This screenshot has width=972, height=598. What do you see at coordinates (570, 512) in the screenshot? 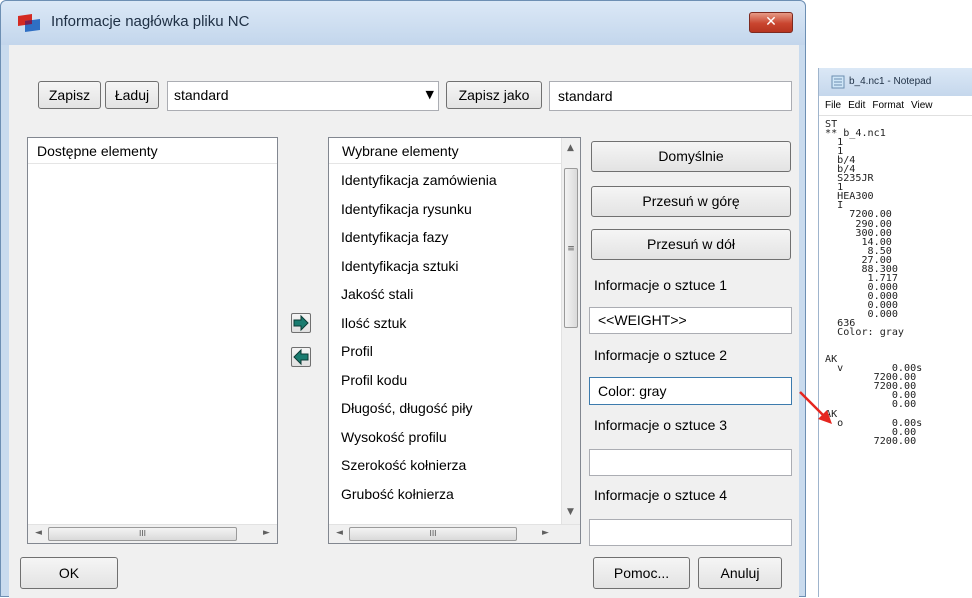
I see `scroll-down-icon: ▼` at bounding box center [570, 512].